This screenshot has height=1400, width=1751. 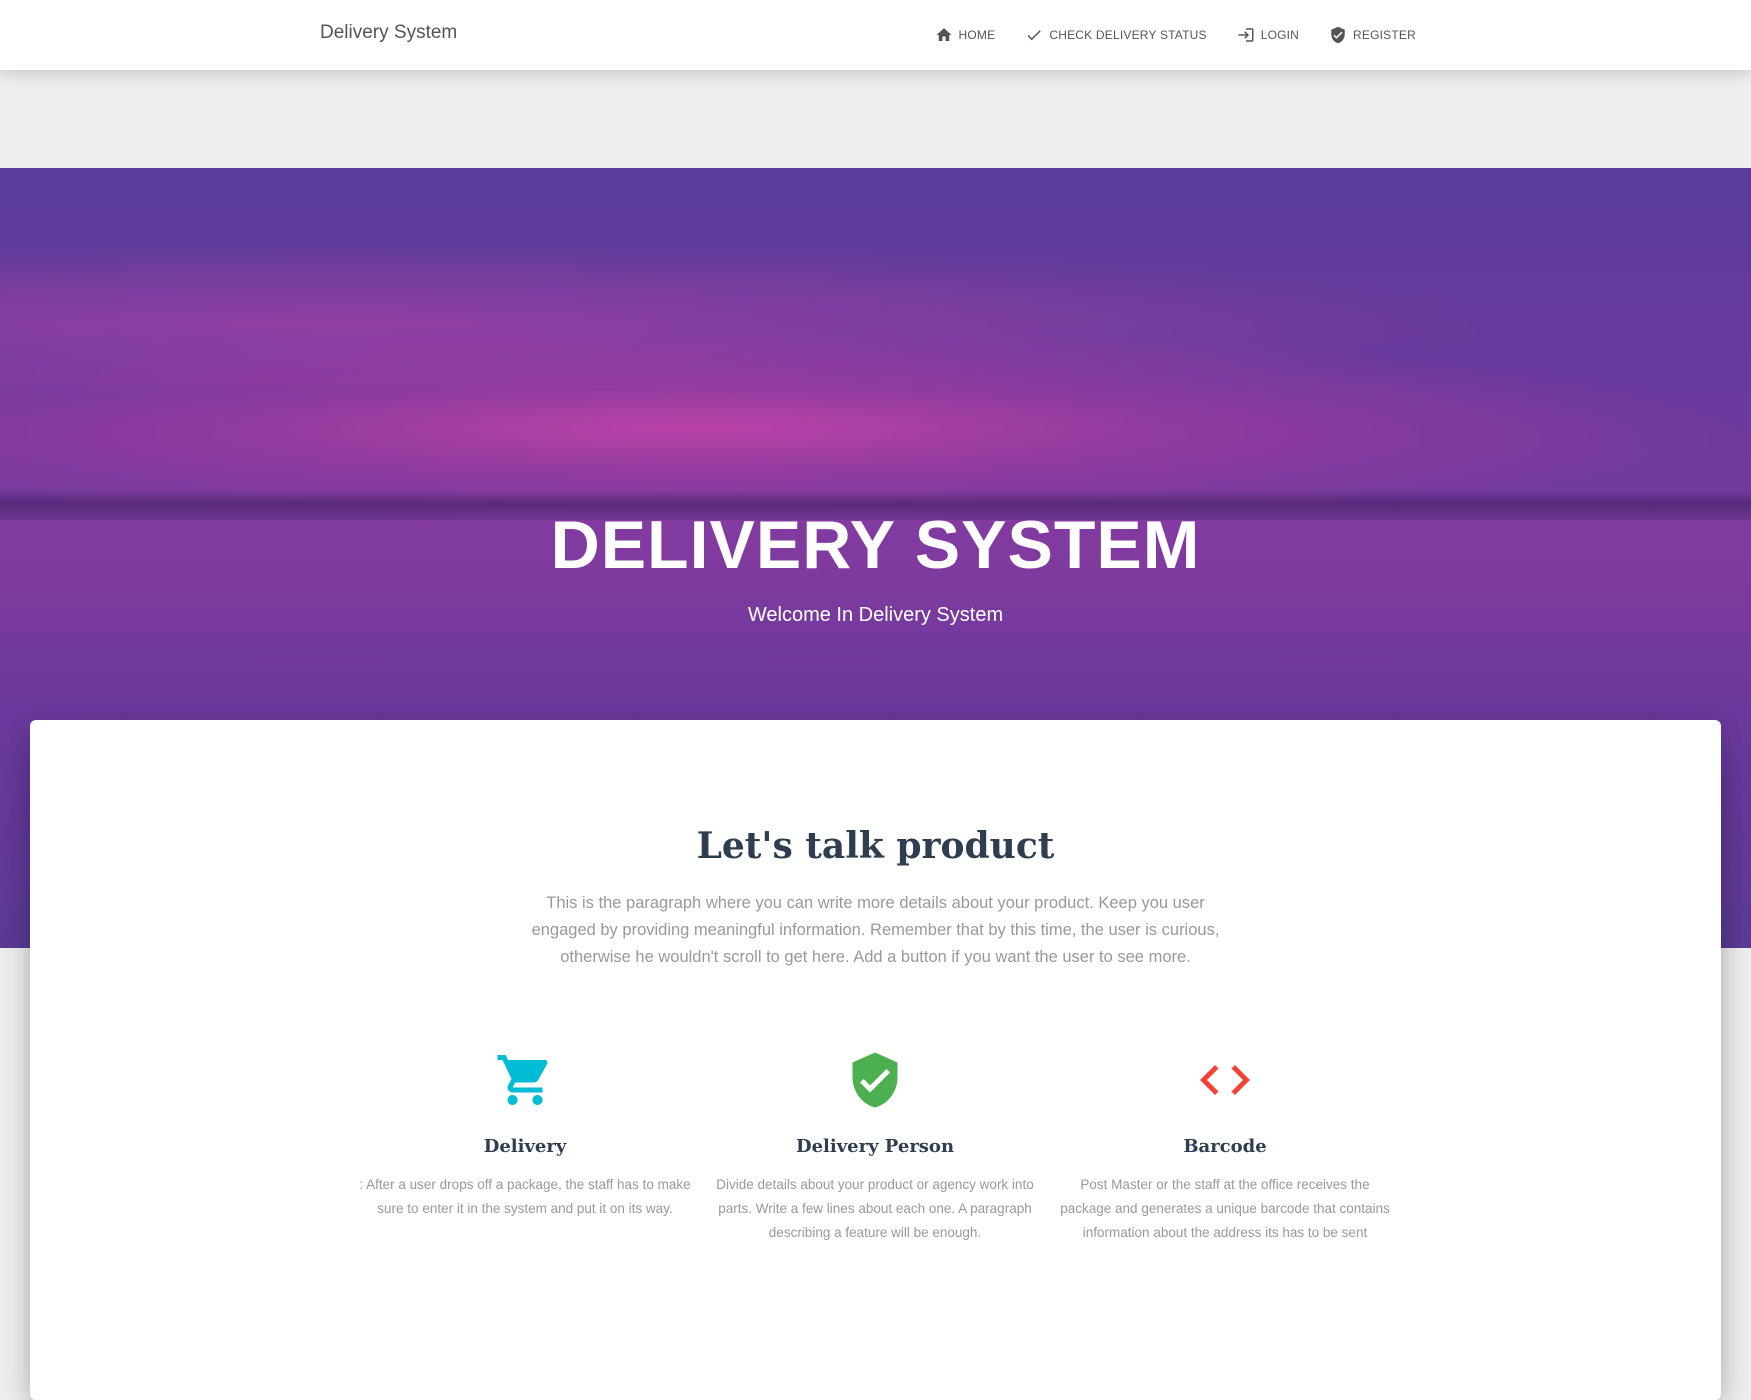 What do you see at coordinates (1338, 35) in the screenshot?
I see `shield-check-icon` at bounding box center [1338, 35].